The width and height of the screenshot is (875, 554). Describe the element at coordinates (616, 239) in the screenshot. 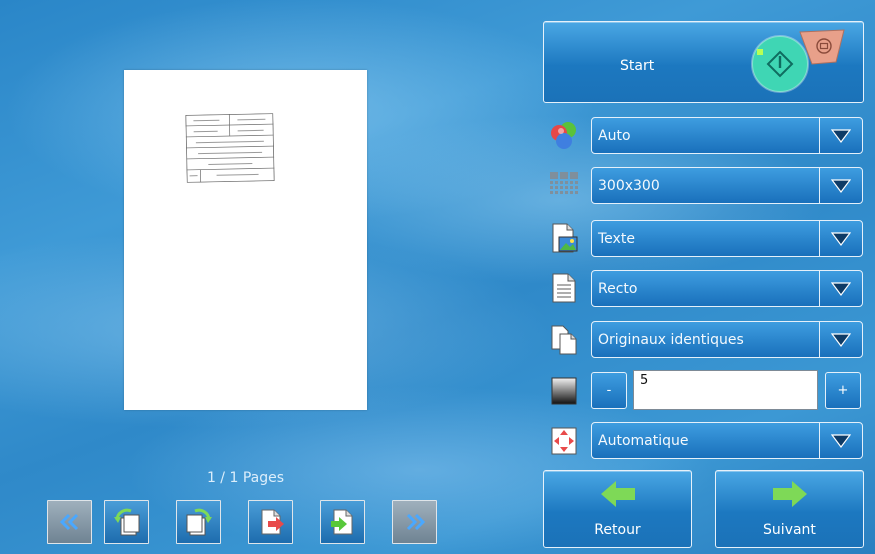

I see `document-type-value: Texte` at that location.